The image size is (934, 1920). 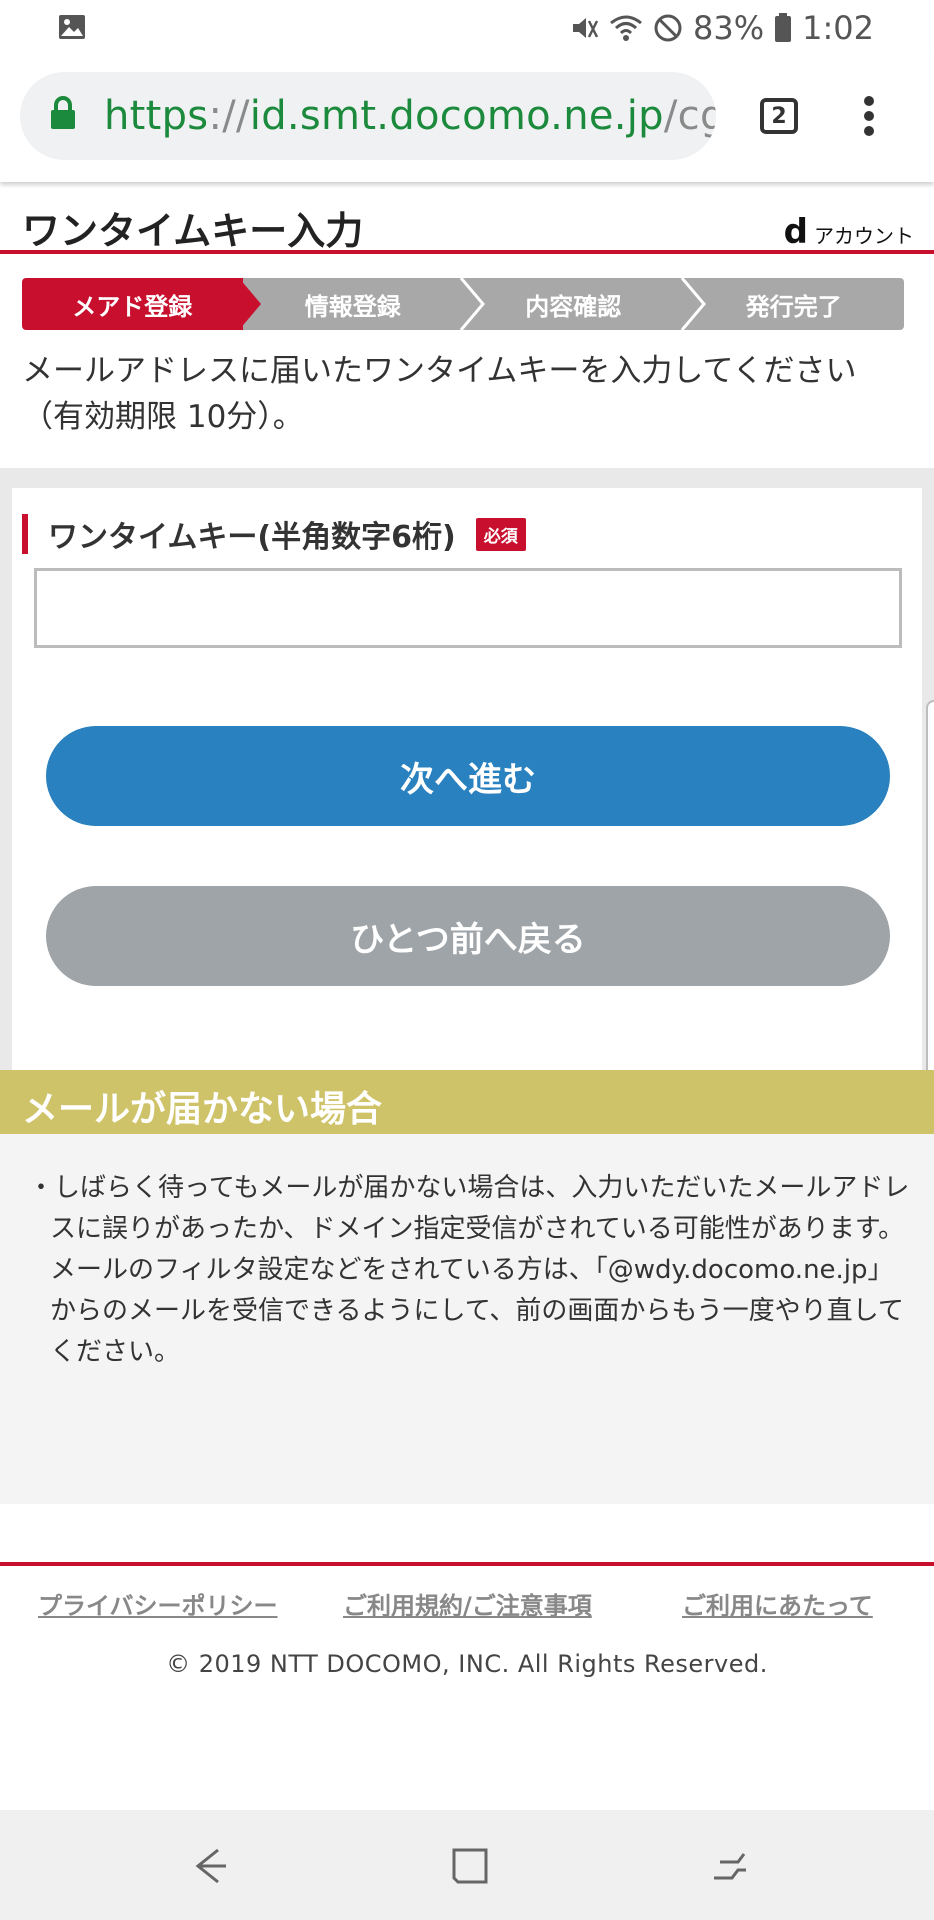 I want to click on step-label: 情報登録, so click(x=352, y=306).